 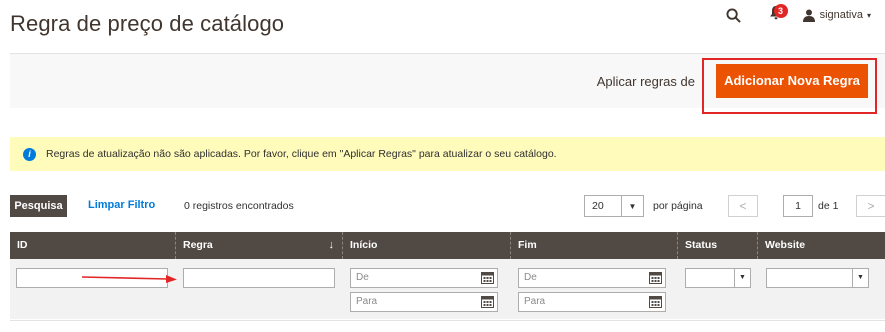 What do you see at coordinates (718, 245) in the screenshot?
I see `column-header-status: Status` at bounding box center [718, 245].